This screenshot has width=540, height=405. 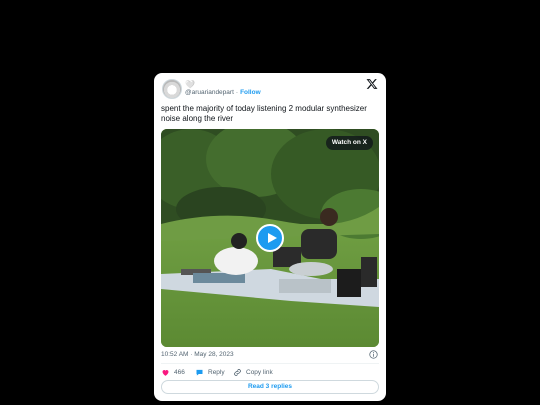 What do you see at coordinates (172, 89) in the screenshot?
I see `avatar` at bounding box center [172, 89].